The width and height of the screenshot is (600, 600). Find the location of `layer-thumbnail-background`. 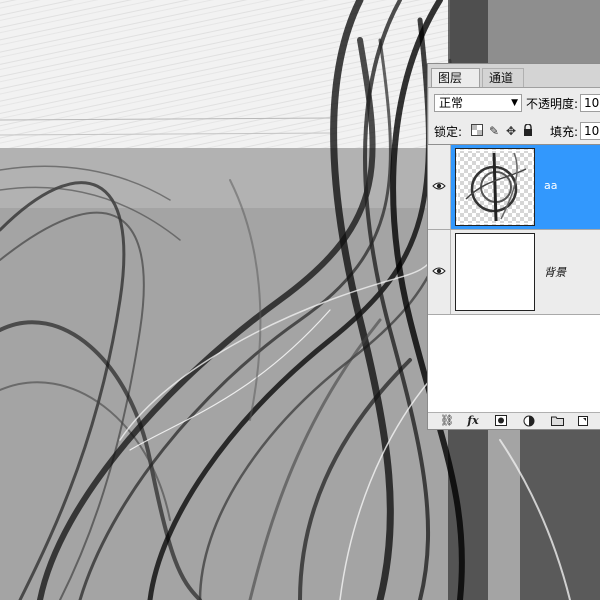

layer-thumbnail-background is located at coordinates (495, 272).